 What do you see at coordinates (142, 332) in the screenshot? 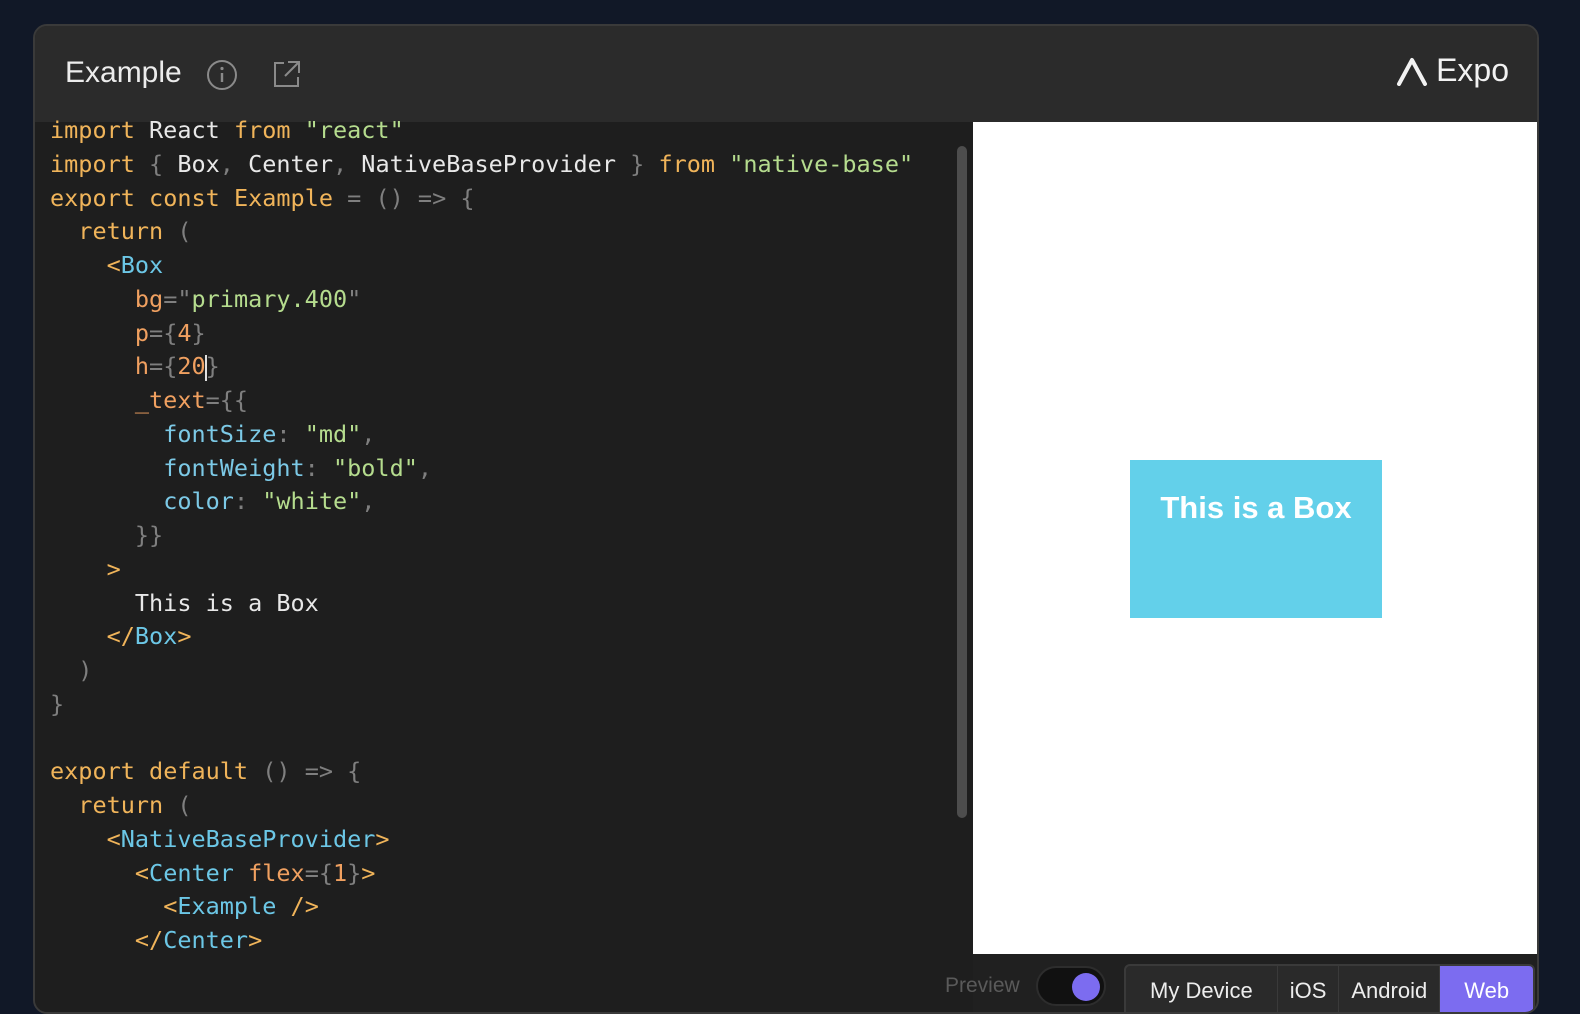
I see `code-token: p` at bounding box center [142, 332].